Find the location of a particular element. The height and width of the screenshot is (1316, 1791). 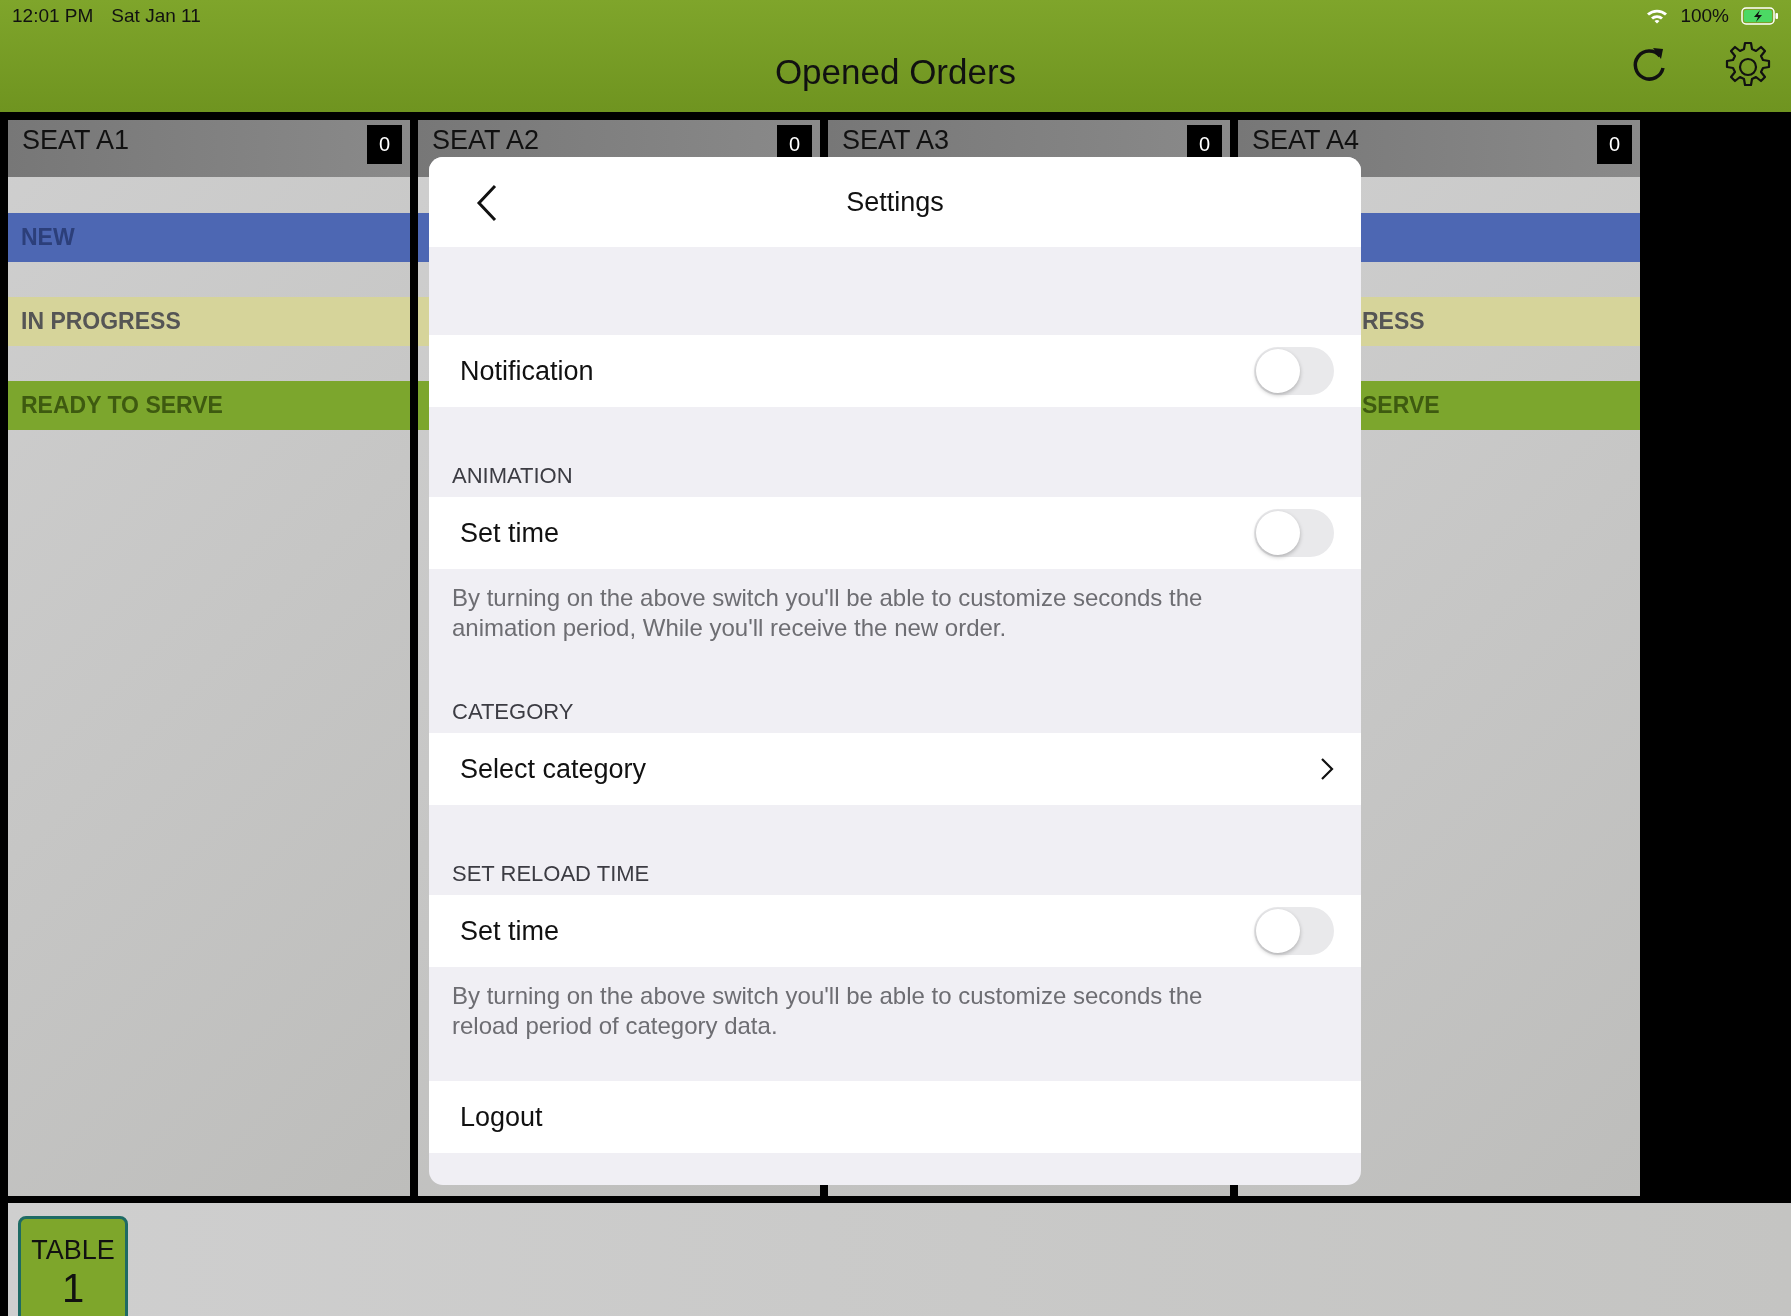

lane-label: NEW is located at coordinates (47, 237).